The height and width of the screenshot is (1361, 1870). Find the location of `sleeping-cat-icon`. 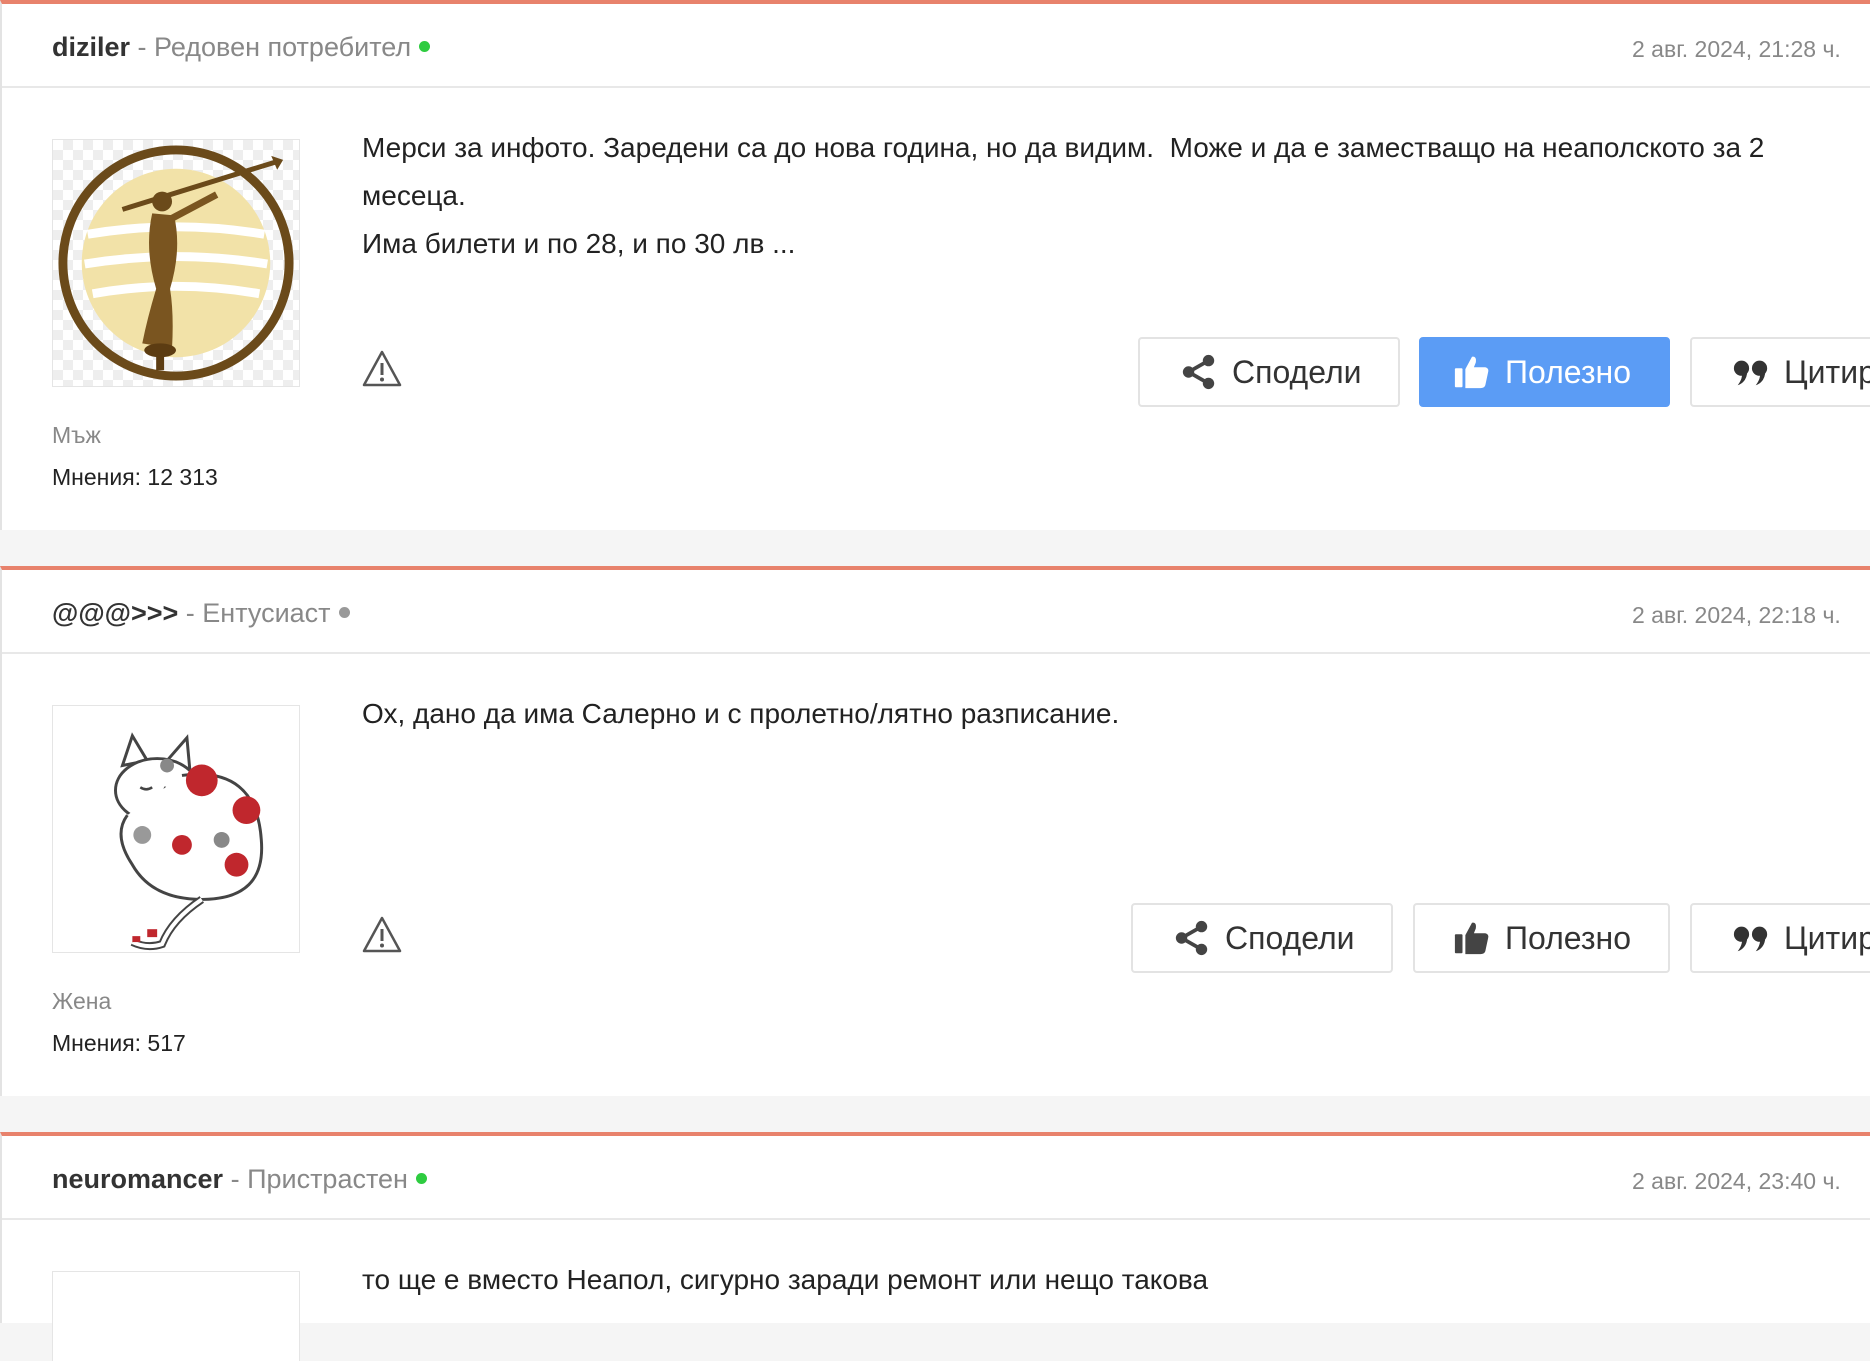

sleeping-cat-icon is located at coordinates (189, 841).